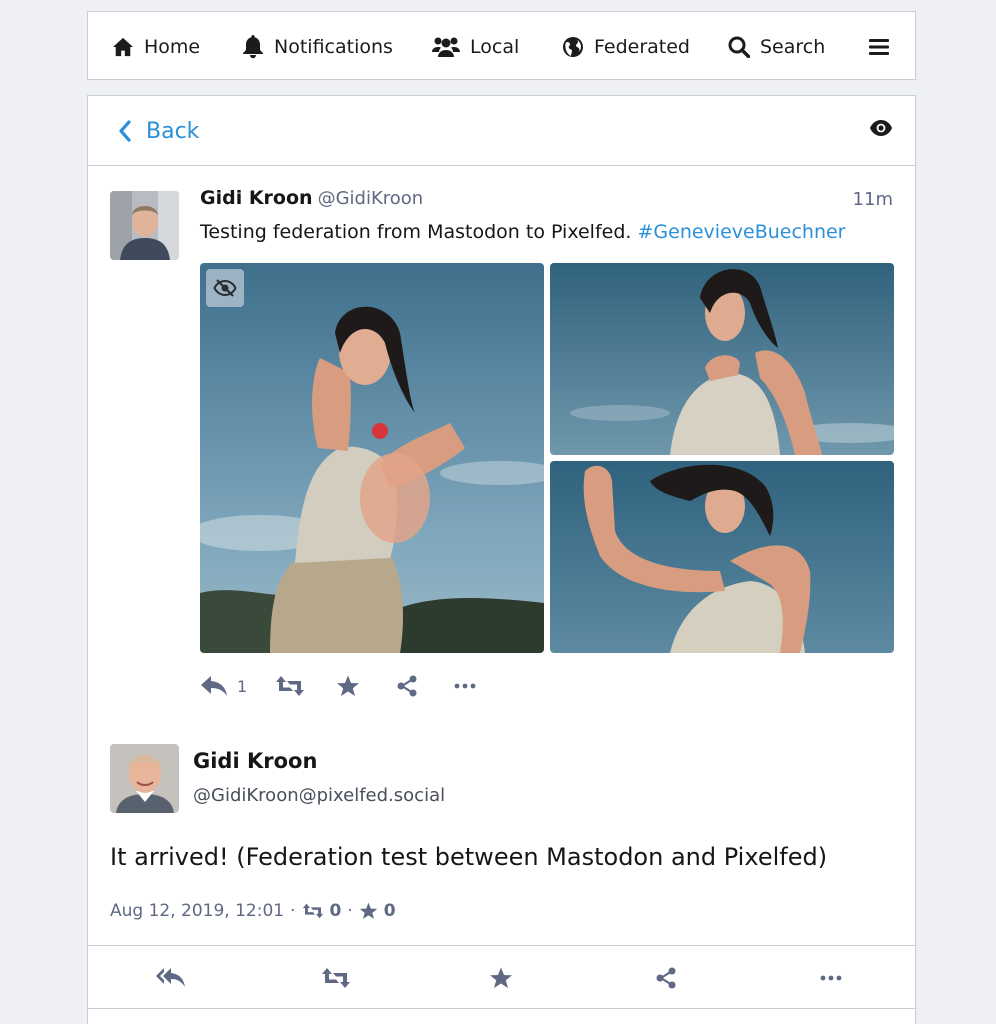  I want to click on toggle-visibility-button, so click(881, 130).